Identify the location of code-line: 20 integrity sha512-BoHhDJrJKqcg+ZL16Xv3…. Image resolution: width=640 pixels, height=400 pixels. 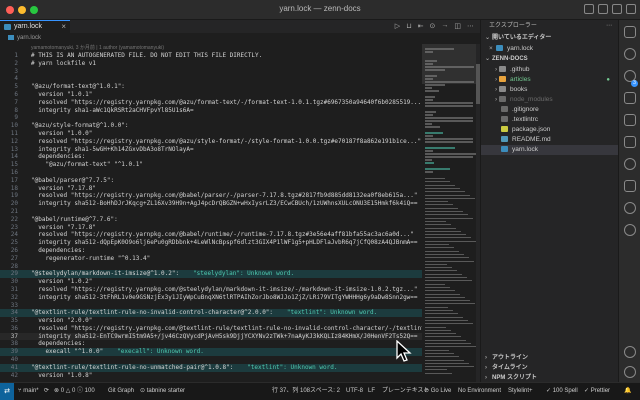
(211, 204).